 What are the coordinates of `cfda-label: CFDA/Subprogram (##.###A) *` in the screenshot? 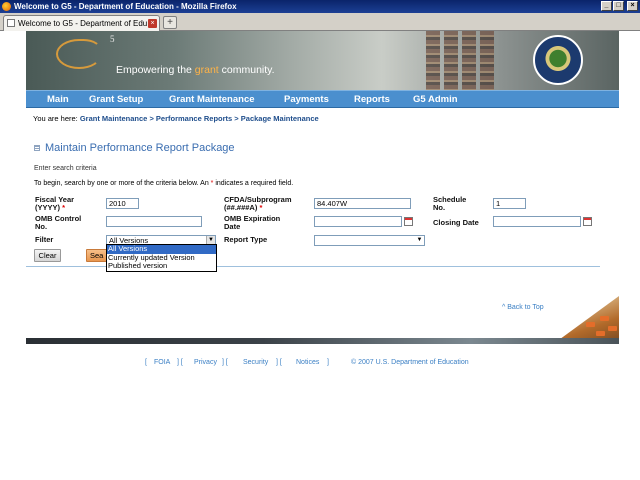 It's located at (258, 204).